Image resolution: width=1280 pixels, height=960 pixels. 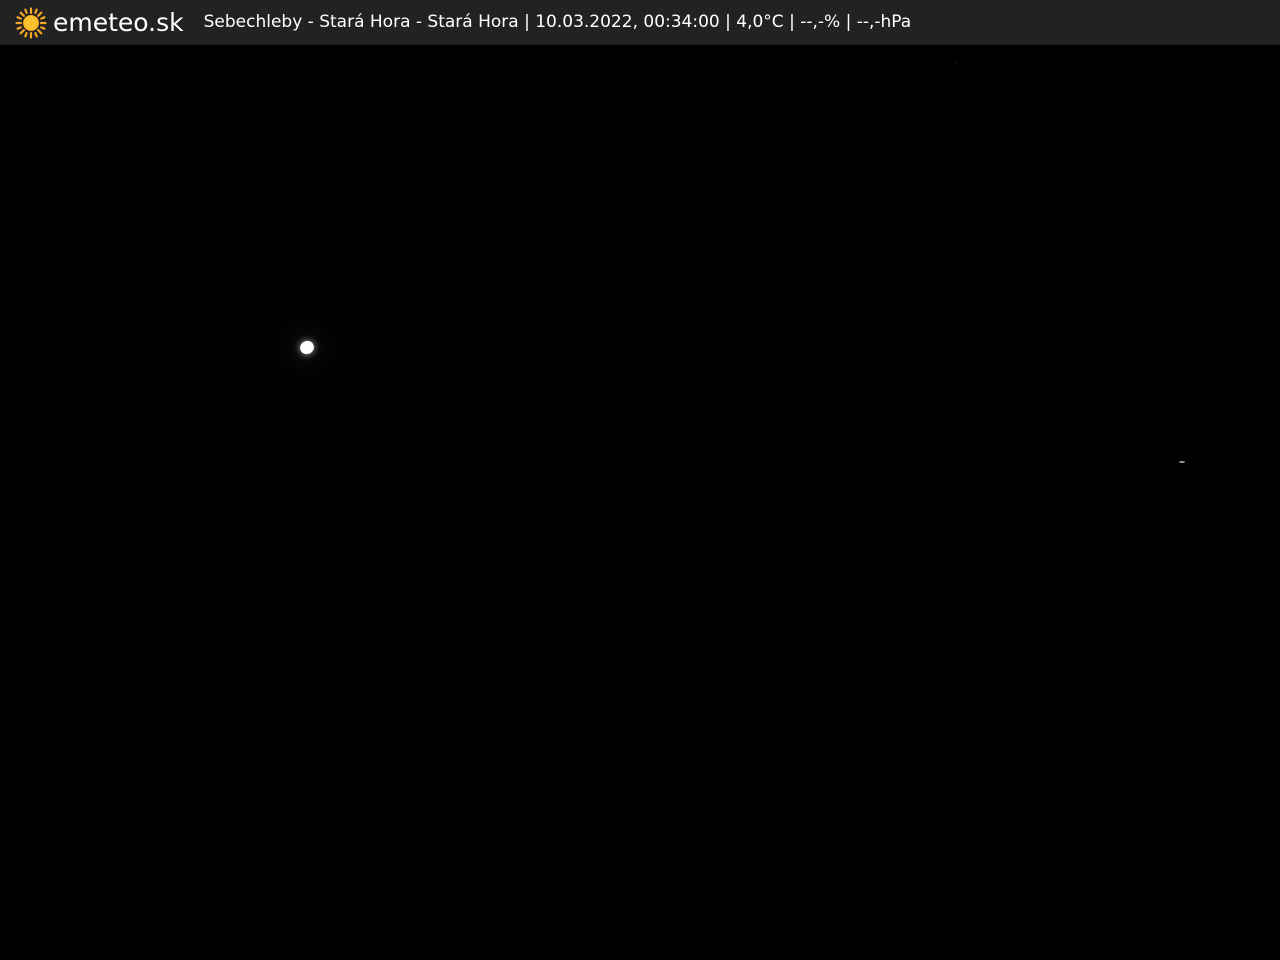 What do you see at coordinates (31, 22) in the screenshot?
I see `sun-icon` at bounding box center [31, 22].